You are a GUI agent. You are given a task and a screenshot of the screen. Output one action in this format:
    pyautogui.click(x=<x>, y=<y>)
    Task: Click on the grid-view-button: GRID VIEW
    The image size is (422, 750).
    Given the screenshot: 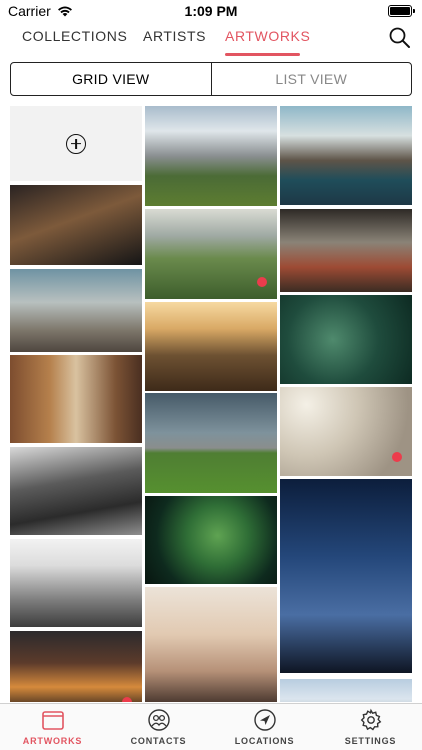 What is the action you would take?
    pyautogui.click(x=111, y=79)
    